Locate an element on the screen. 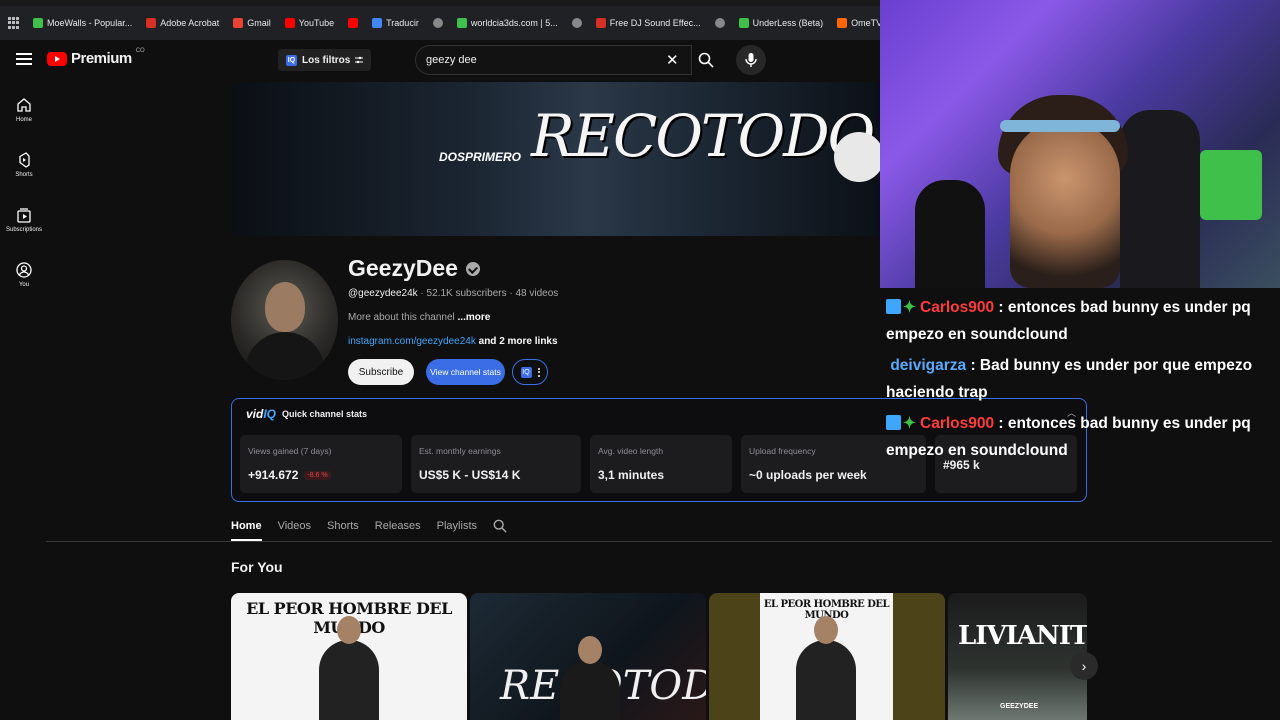 The height and width of the screenshot is (720, 1280). more-links: and 2 more links is located at coordinates (518, 341).